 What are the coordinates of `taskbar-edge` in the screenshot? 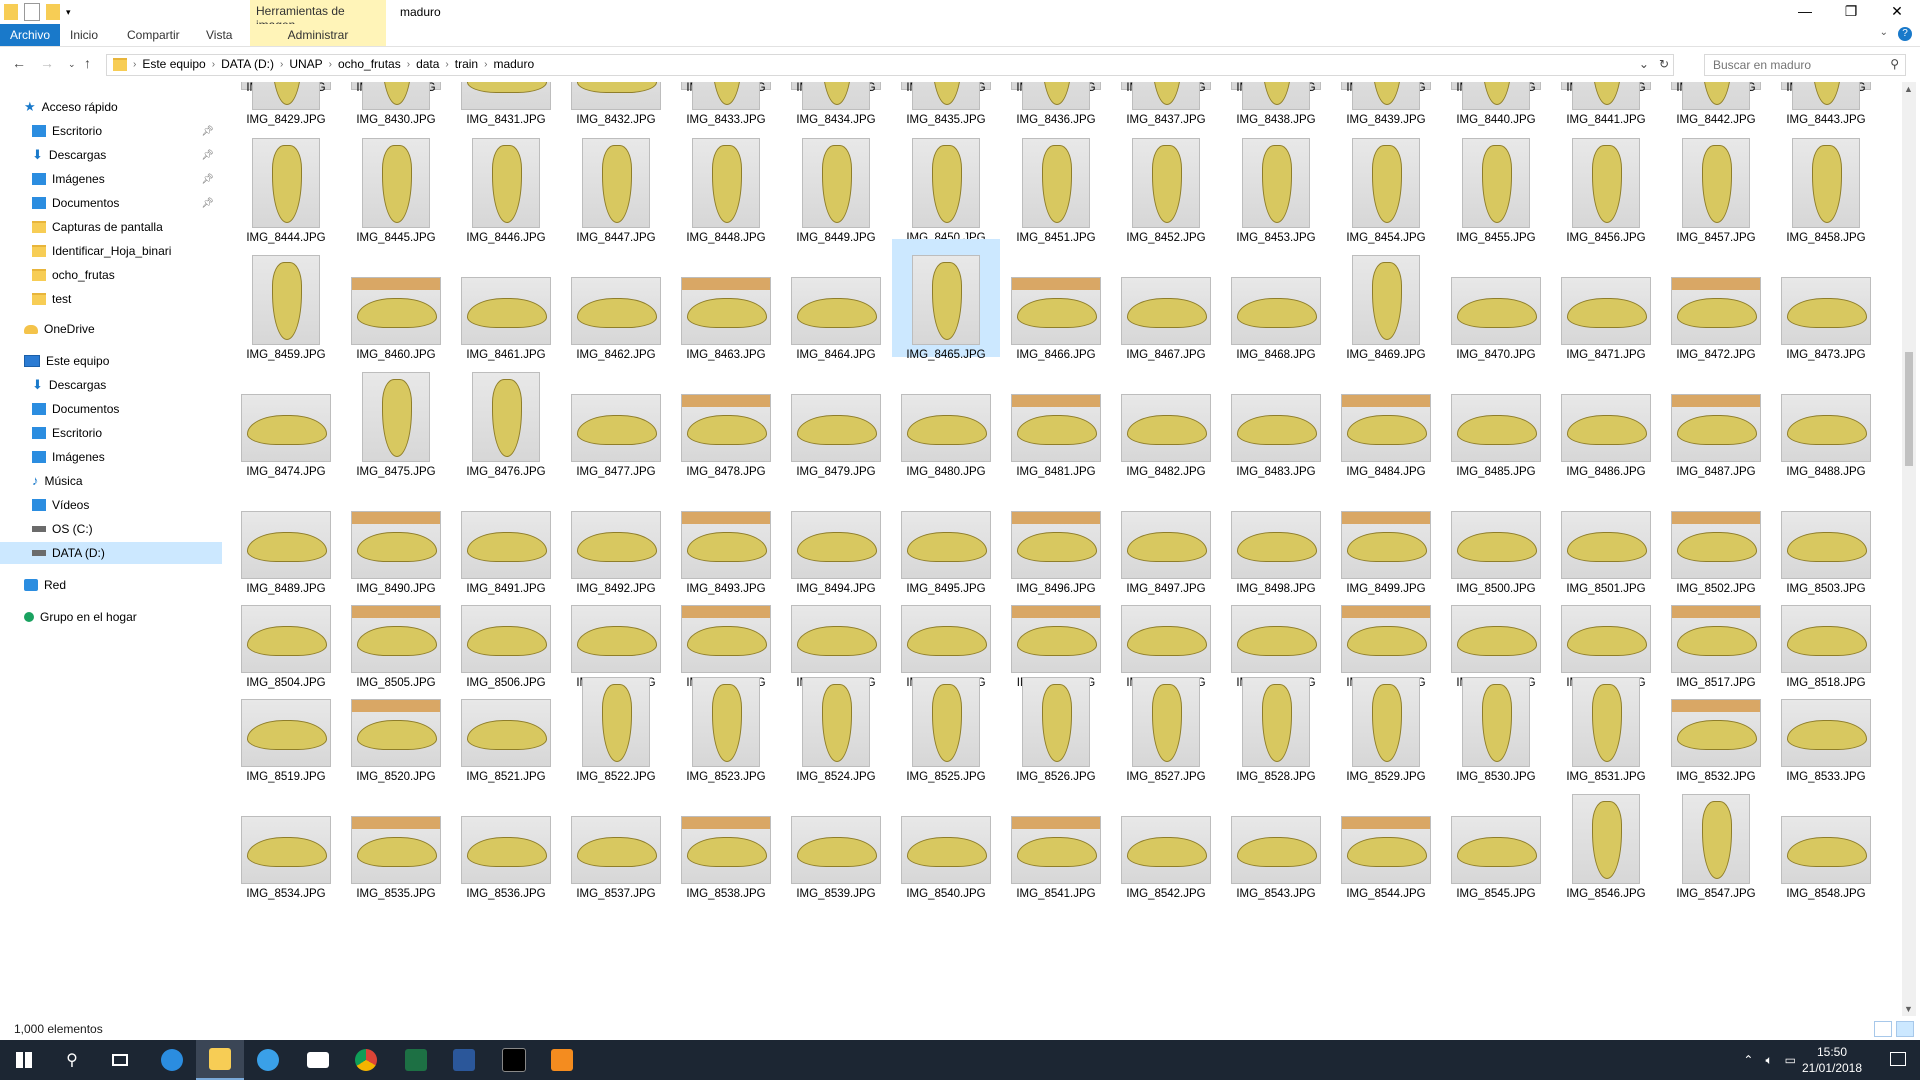 It's located at (172, 1060).